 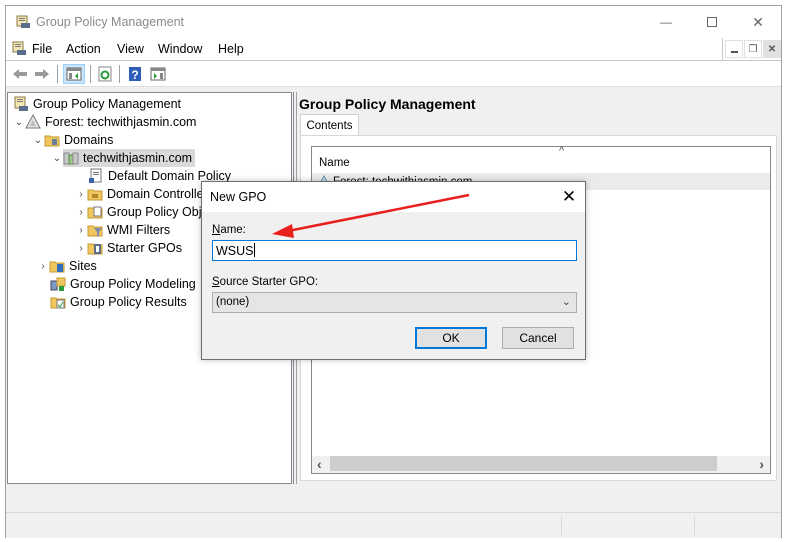 I want to click on tree-item-label: Starter GPOs, so click(x=145, y=248).